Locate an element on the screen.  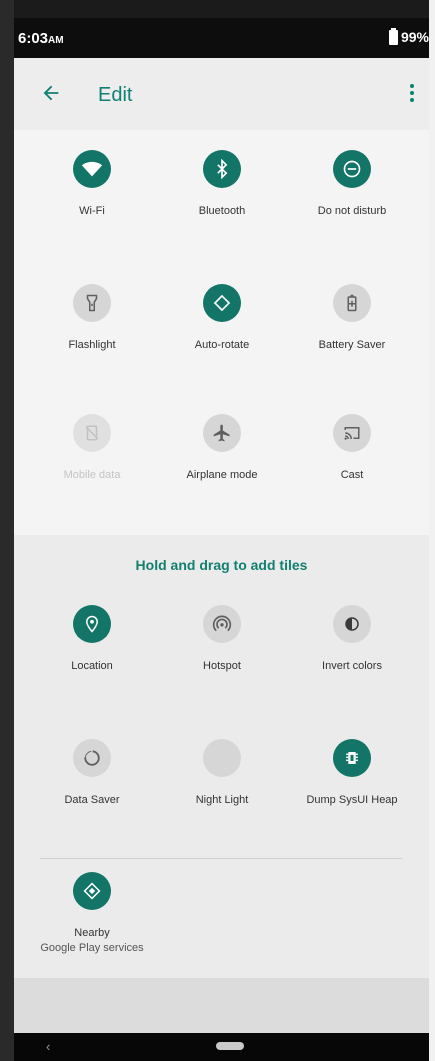
battery-saver-icon is located at coordinates (352, 303).